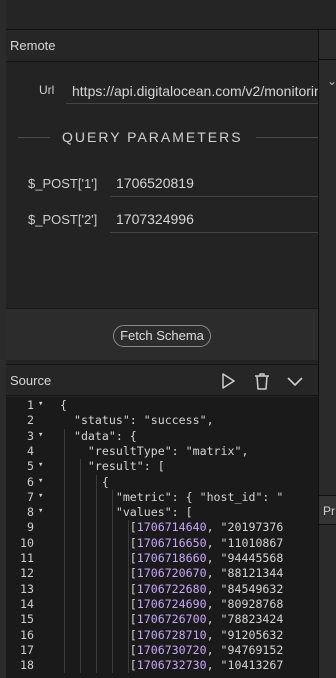 The image size is (336, 678). I want to click on param-value-input: 1707324996, so click(214, 219).